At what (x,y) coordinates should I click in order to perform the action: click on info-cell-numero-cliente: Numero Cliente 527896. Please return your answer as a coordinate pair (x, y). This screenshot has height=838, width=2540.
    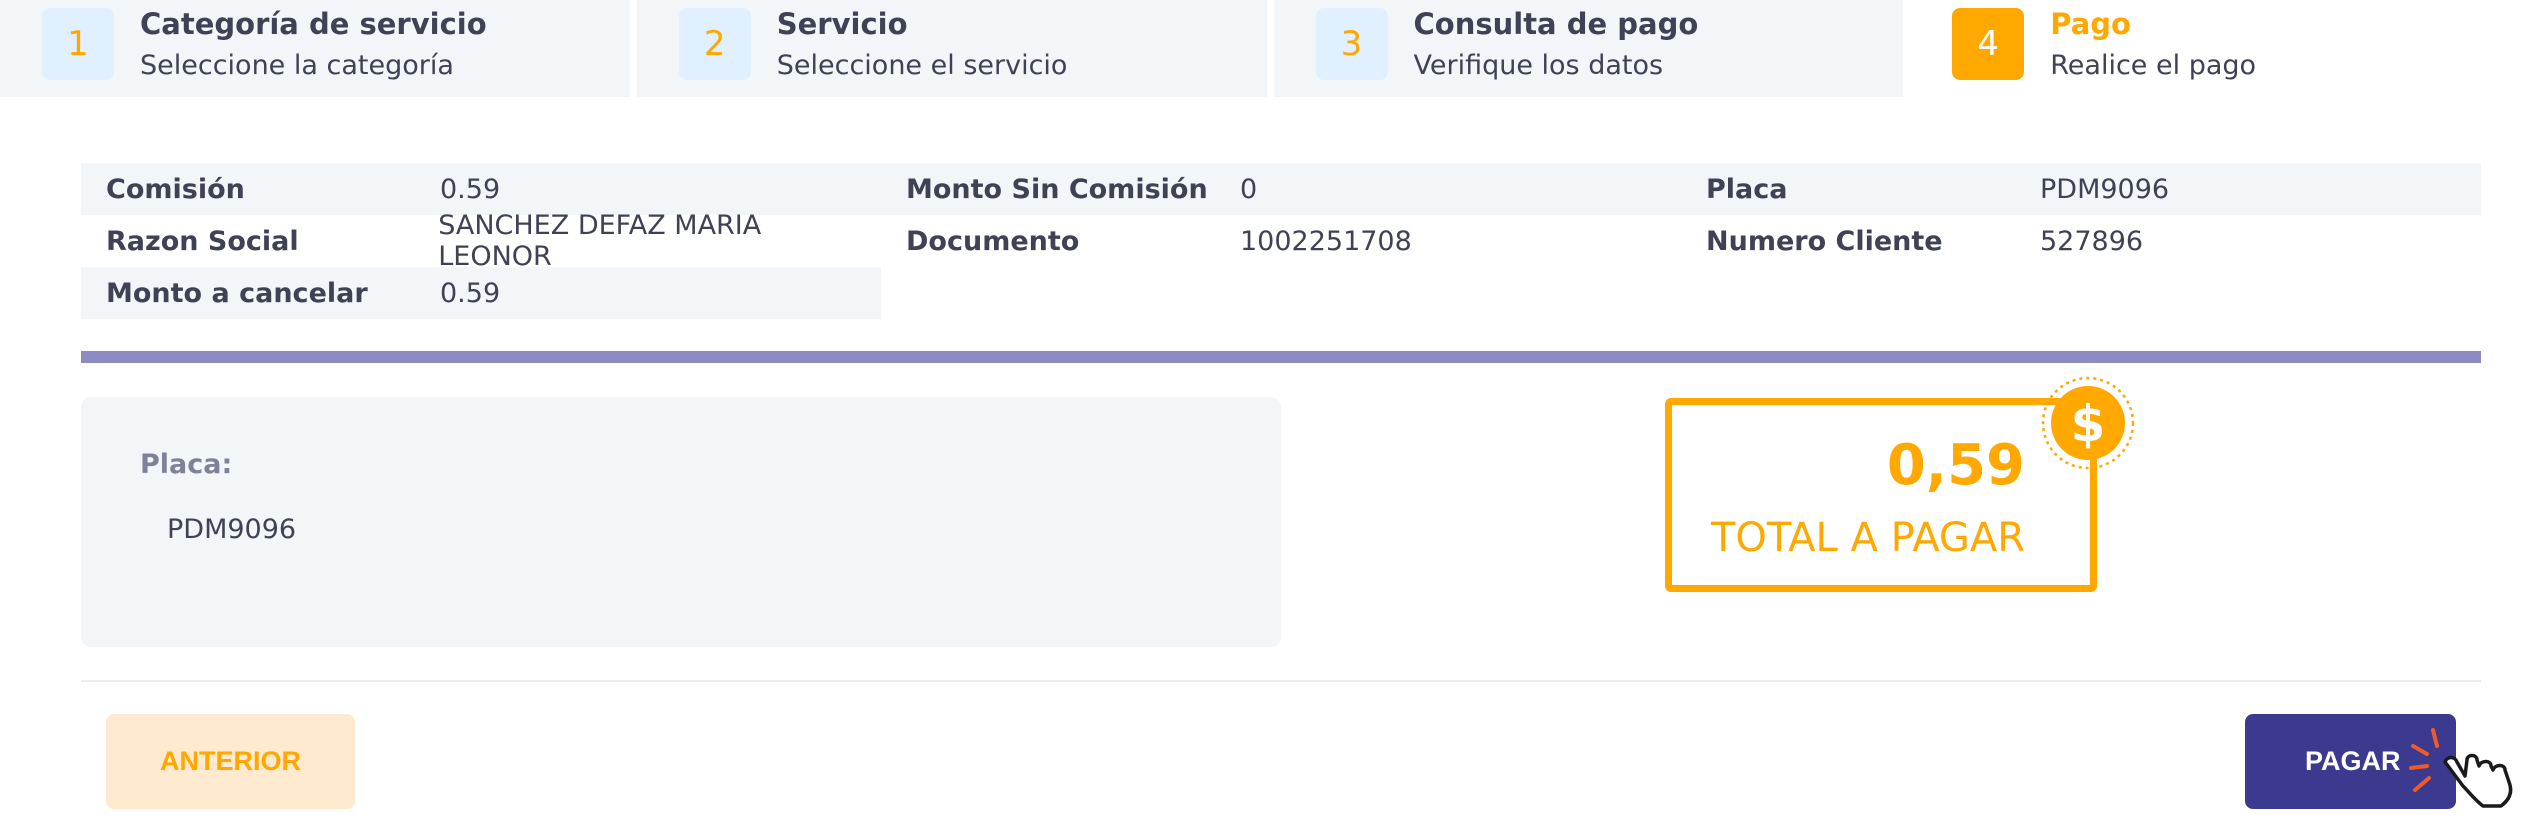
    Looking at the image, I should click on (2081, 241).